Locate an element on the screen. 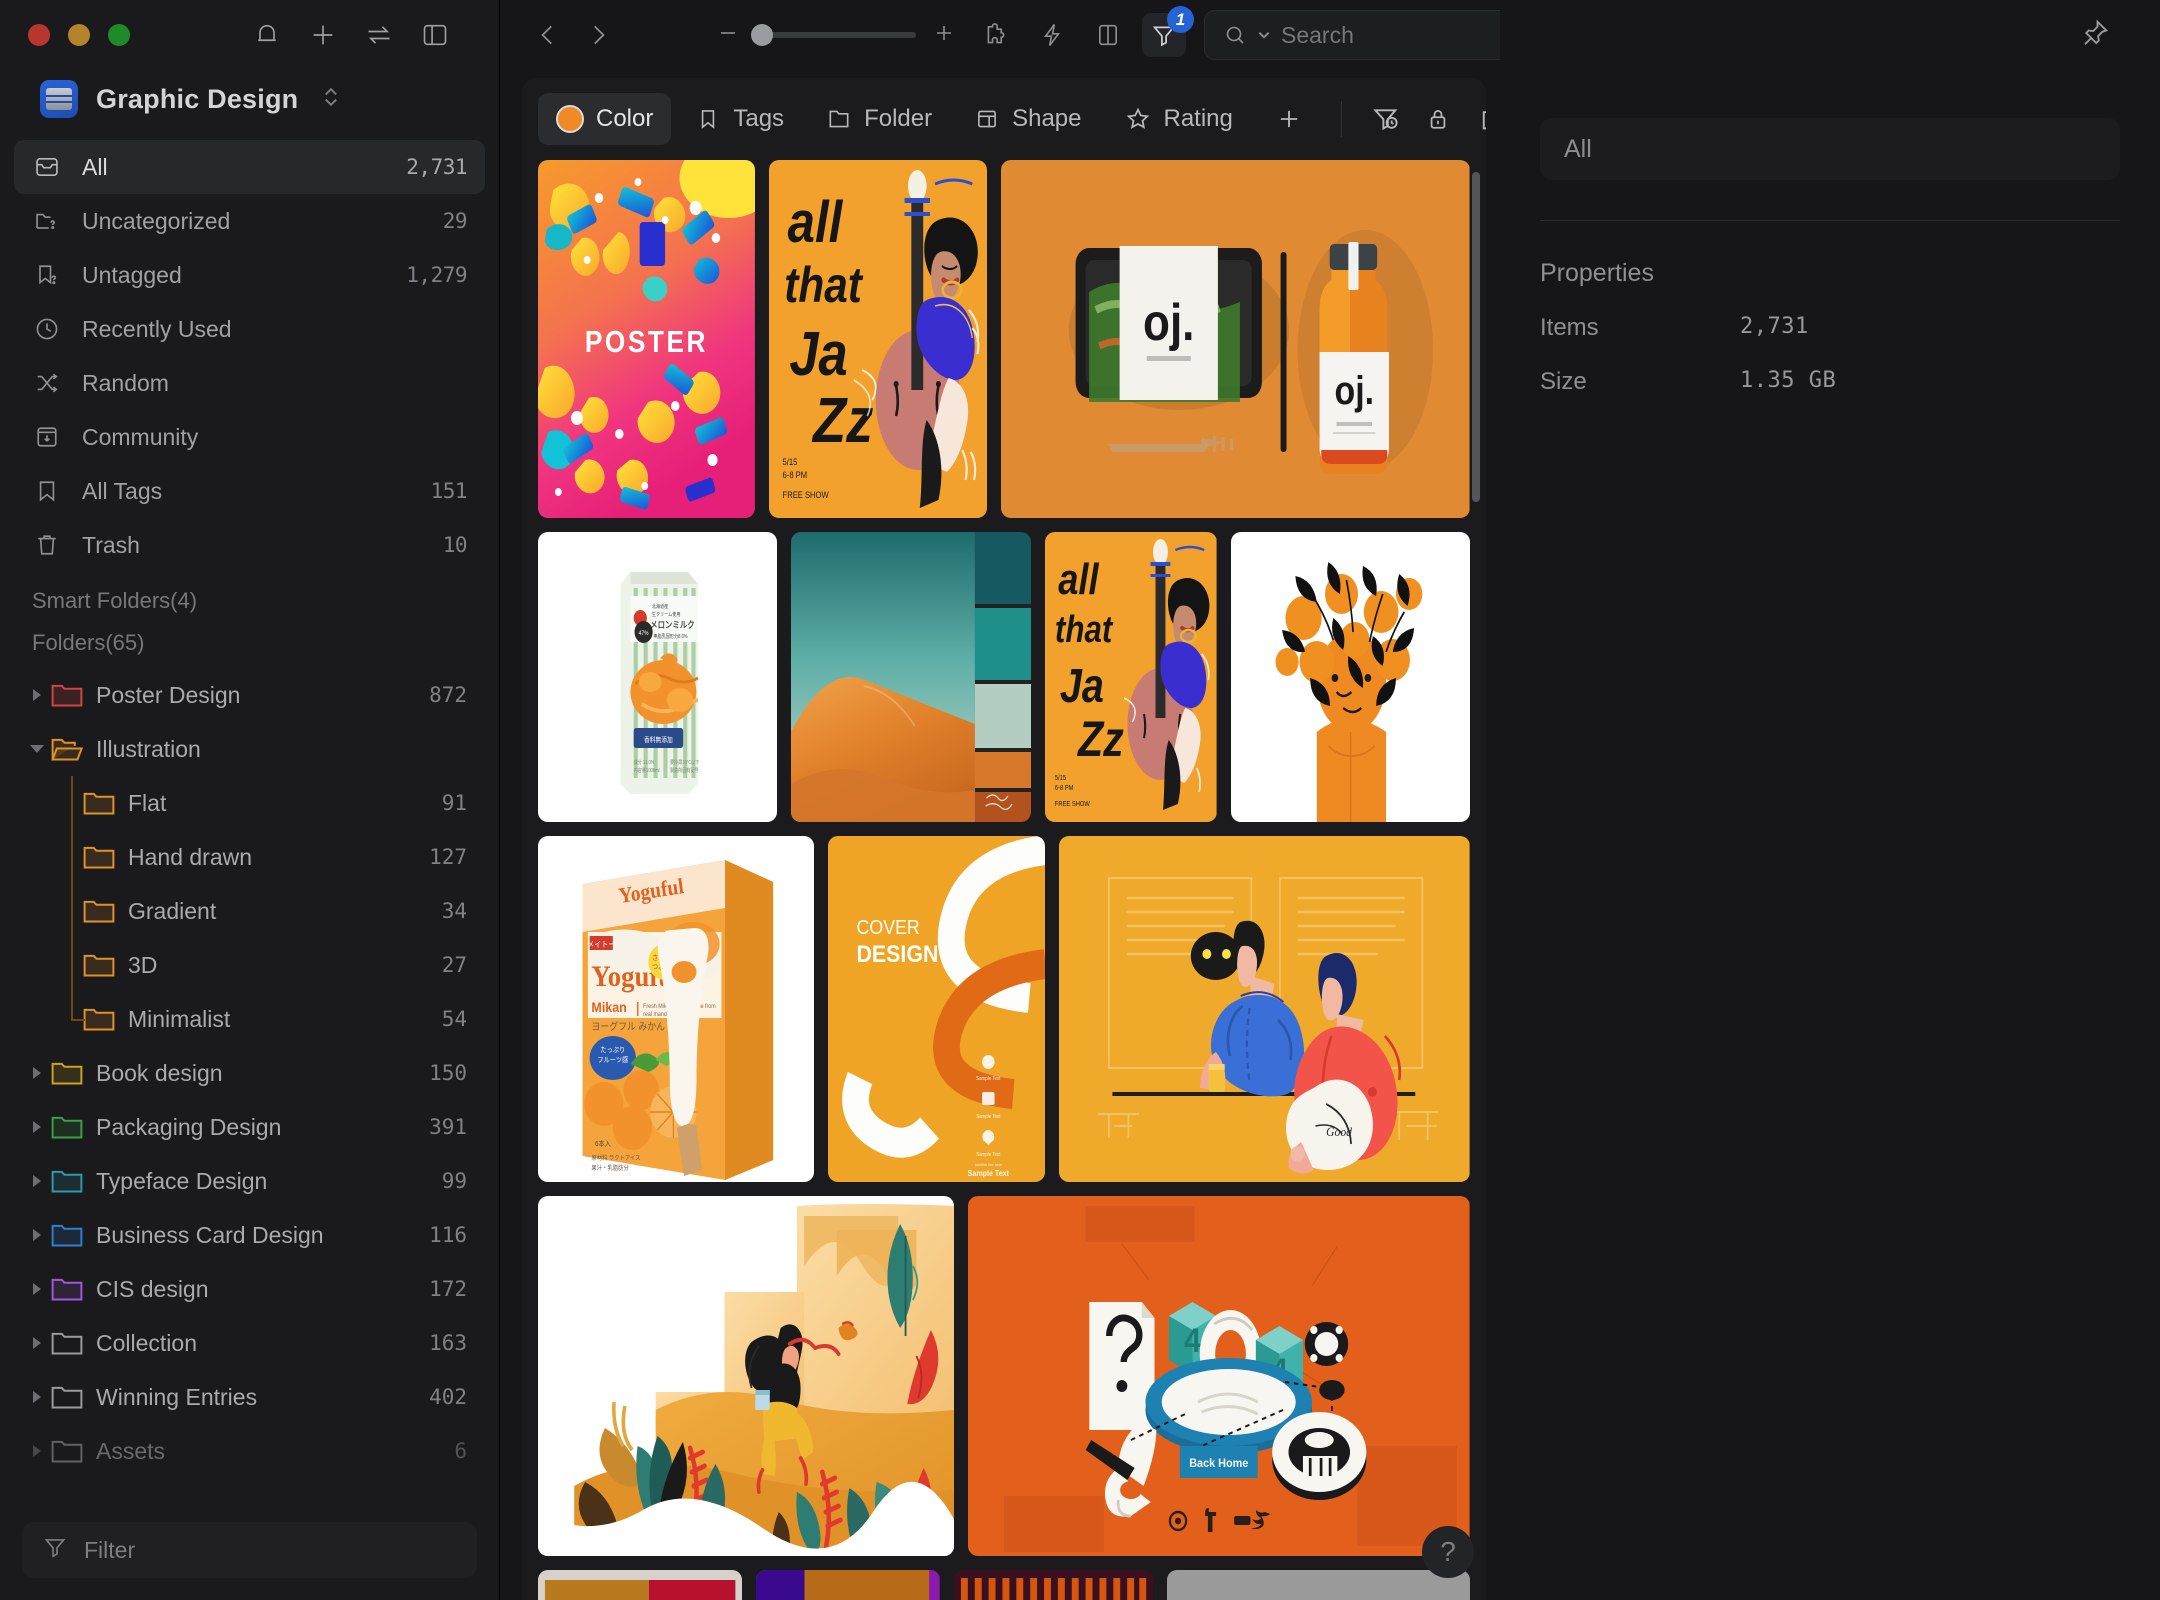 The image size is (2160, 1600). svg-text: たっぷり is located at coordinates (612, 1050).